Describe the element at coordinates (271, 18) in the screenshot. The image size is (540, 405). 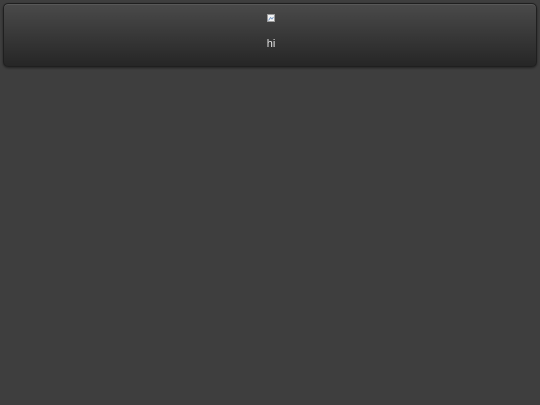
I see `broken-image-icon` at that location.